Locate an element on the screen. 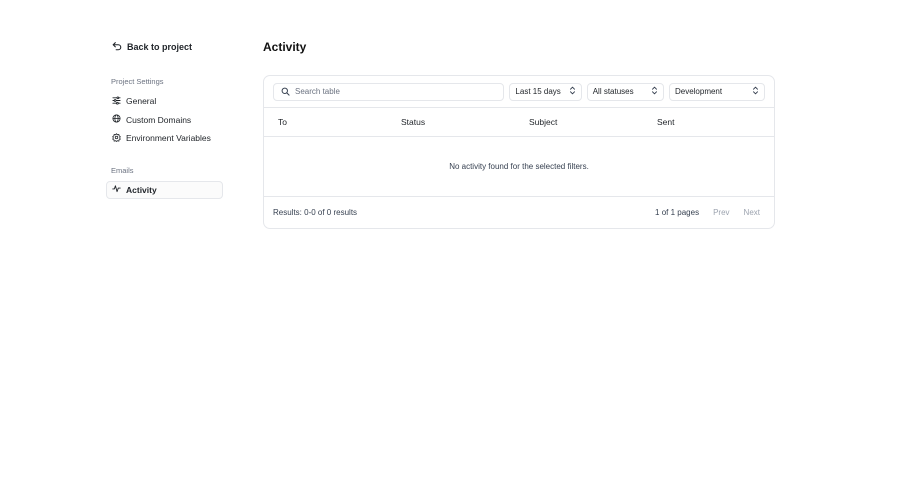 This screenshot has height=484, width=900. results-summary: Results: 0-0 of 0 results is located at coordinates (315, 212).